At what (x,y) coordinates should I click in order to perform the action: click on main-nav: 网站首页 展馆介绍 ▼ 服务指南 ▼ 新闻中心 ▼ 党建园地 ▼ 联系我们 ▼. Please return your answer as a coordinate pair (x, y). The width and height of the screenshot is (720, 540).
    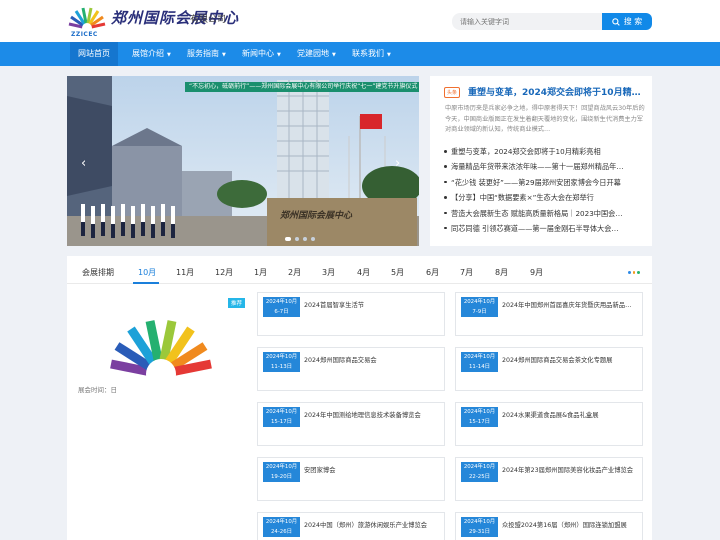
    Looking at the image, I should click on (360, 54).